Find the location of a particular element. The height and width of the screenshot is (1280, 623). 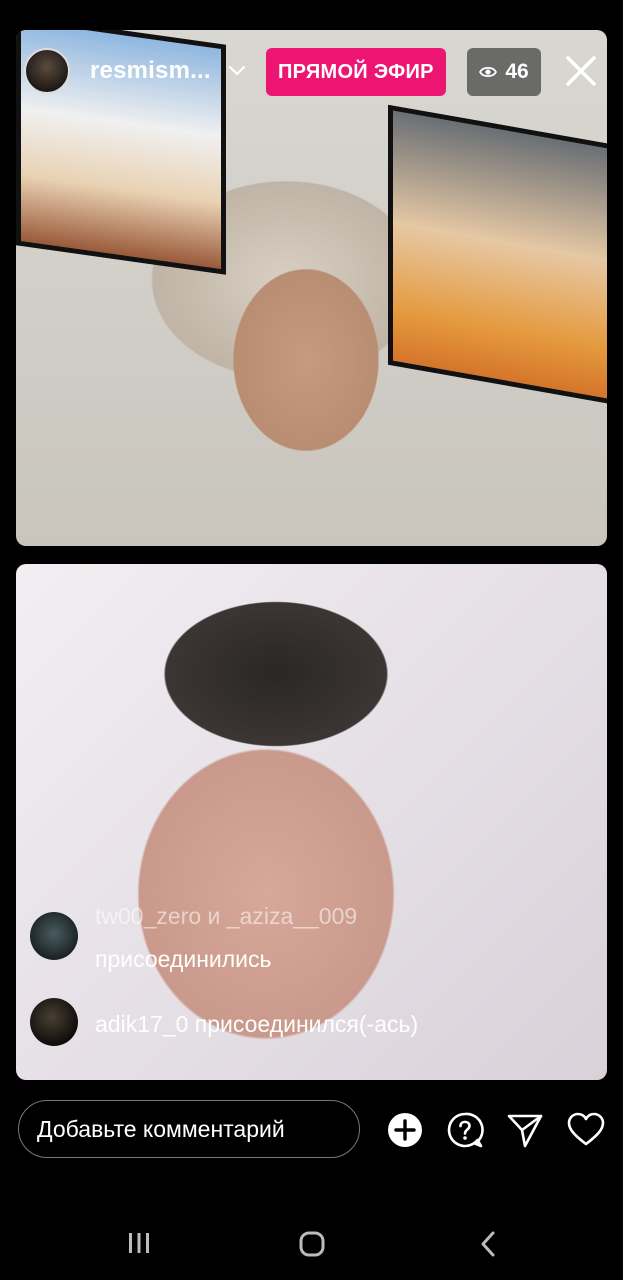

paper-plane-icon is located at coordinates (525, 1130).